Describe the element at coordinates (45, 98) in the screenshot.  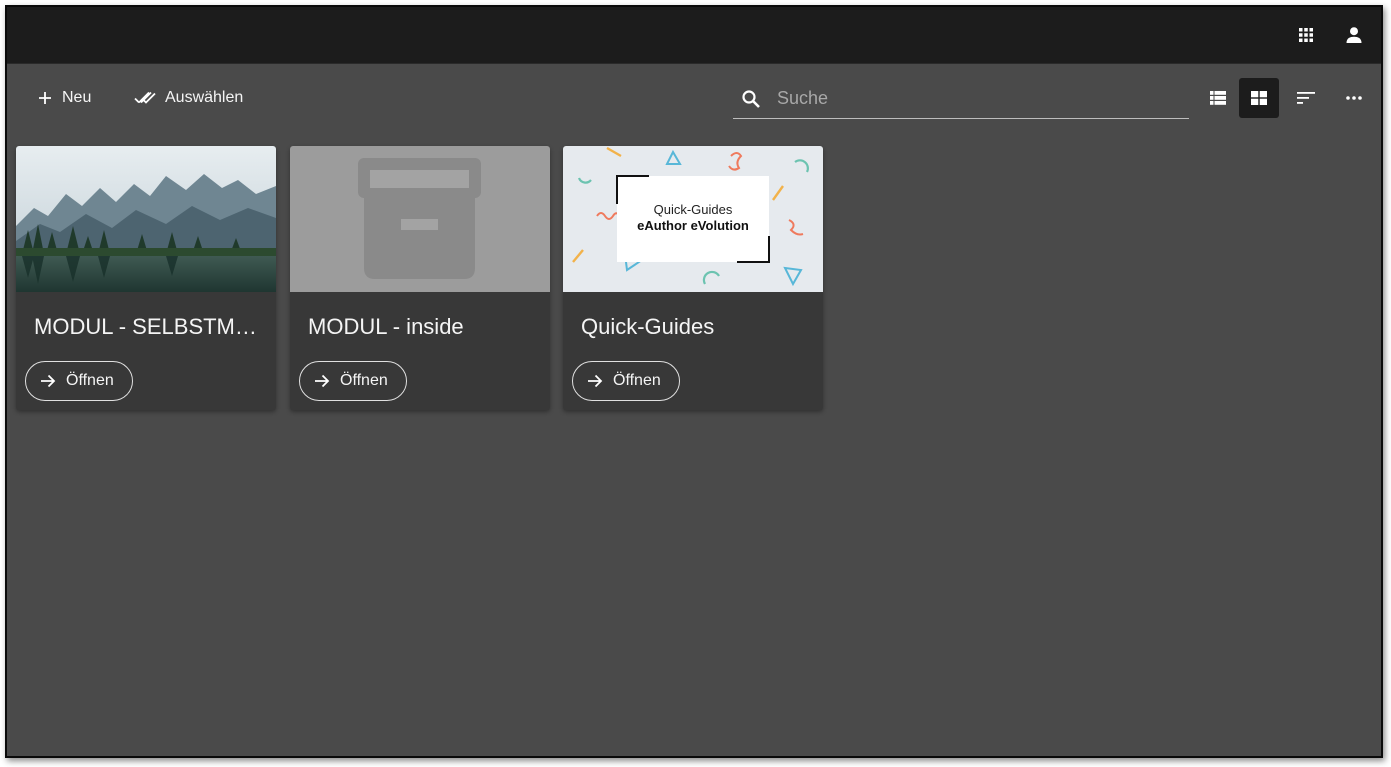
I see `plus-icon` at that location.